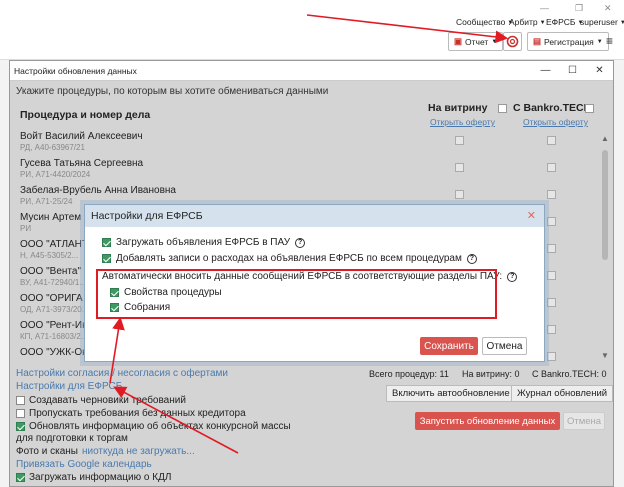 This screenshot has height=487, width=624. I want to click on update-assets-checkbox, so click(20, 426).